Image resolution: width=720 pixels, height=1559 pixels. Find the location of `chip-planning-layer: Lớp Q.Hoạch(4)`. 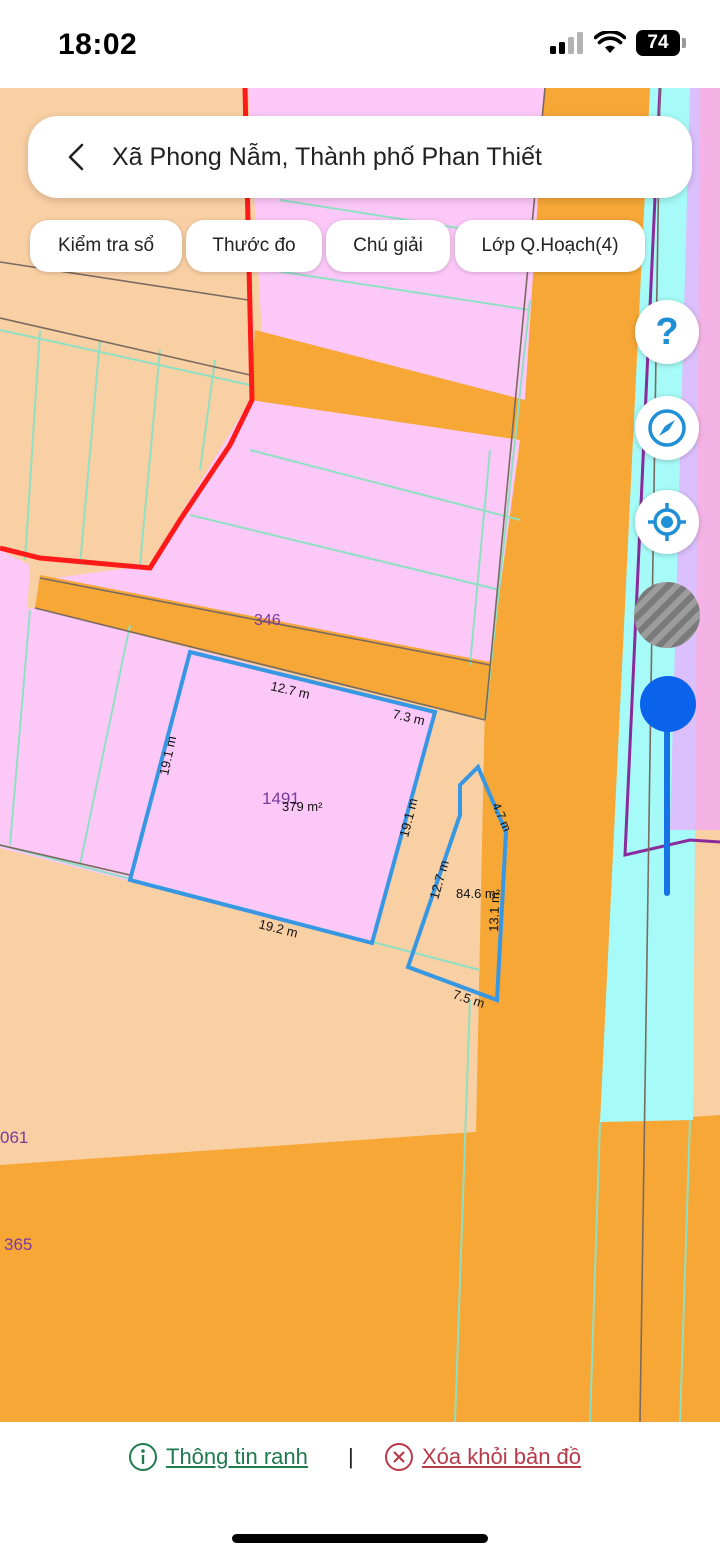

chip-planning-layer: Lớp Q.Hoạch(4) is located at coordinates (550, 246).